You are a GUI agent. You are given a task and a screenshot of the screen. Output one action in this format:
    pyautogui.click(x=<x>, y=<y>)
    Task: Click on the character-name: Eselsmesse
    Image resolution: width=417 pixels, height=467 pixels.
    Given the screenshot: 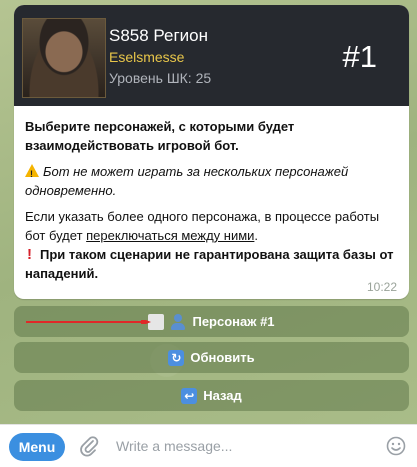 What is the action you would take?
    pyautogui.click(x=147, y=57)
    